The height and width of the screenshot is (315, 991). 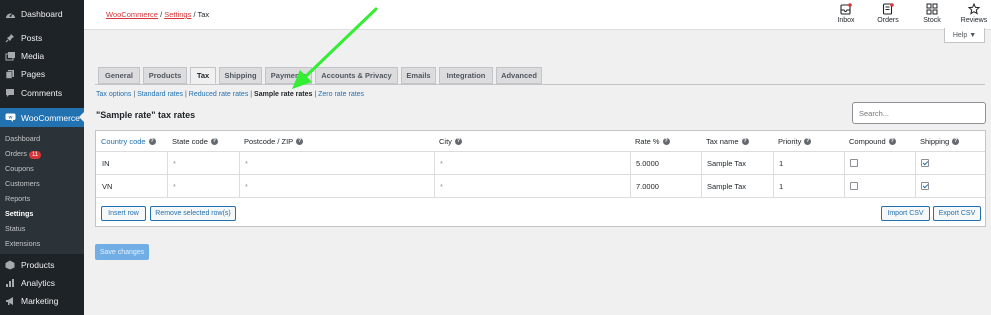 What do you see at coordinates (932, 20) in the screenshot?
I see `stock-label: Stock` at bounding box center [932, 20].